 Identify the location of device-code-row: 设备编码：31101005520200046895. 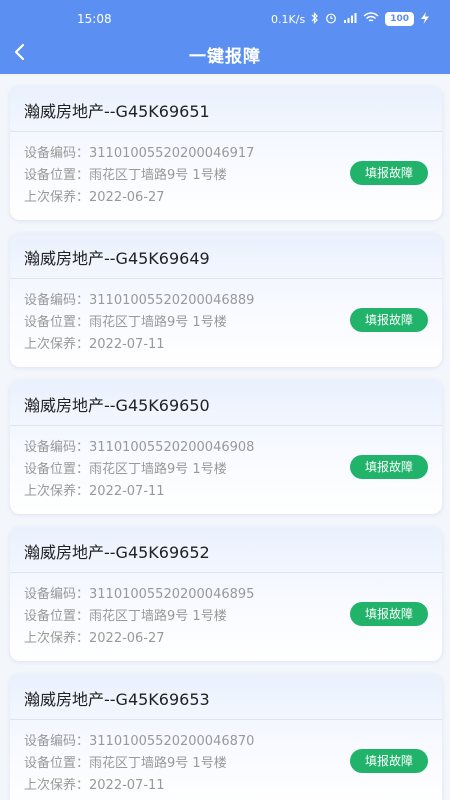
(139, 595).